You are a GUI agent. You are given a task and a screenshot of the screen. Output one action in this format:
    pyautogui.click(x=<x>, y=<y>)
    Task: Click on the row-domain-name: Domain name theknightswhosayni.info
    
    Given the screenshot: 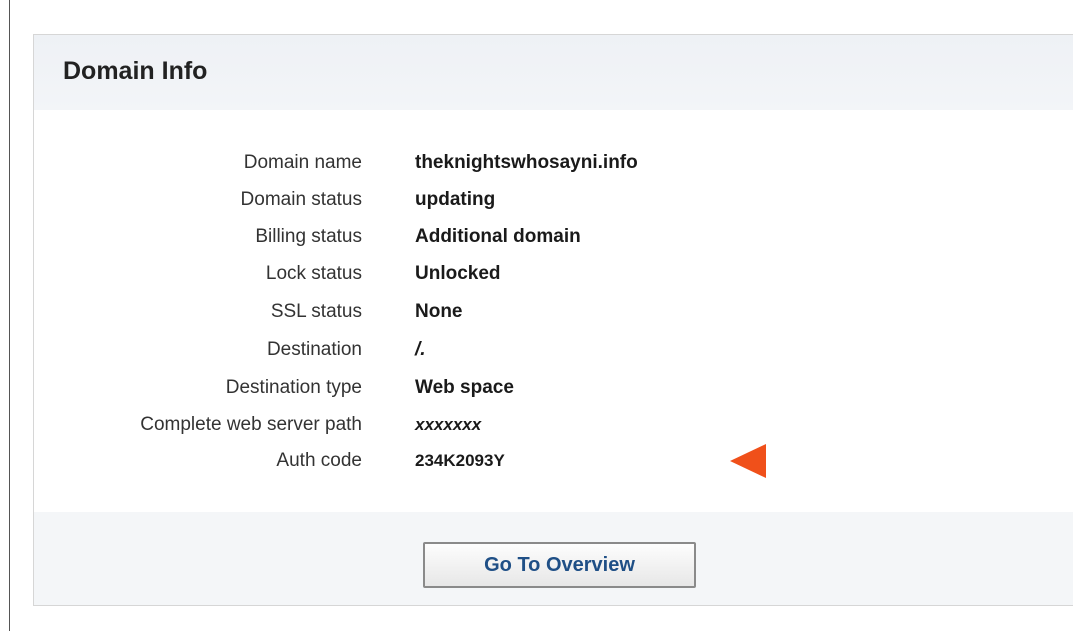 What is the action you would take?
    pyautogui.click(x=534, y=163)
    